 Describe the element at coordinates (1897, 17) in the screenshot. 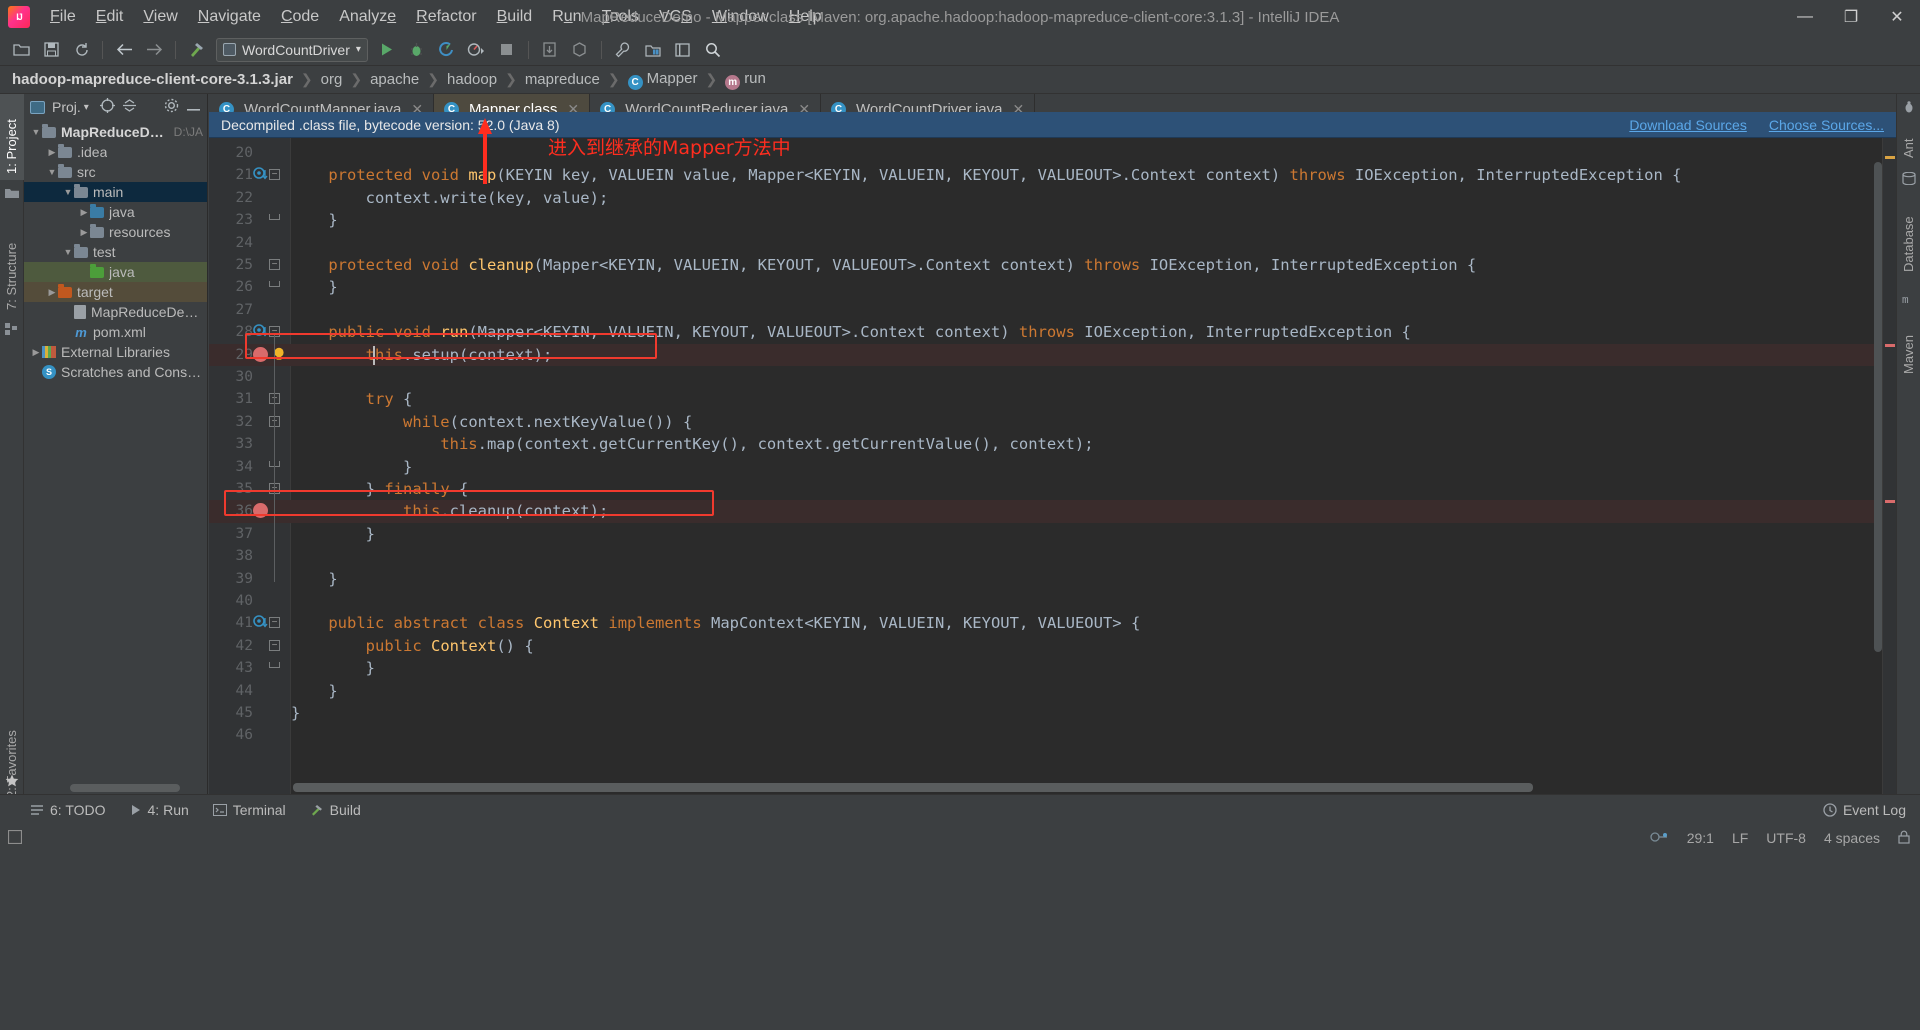

I see `close-button: ✕` at that location.